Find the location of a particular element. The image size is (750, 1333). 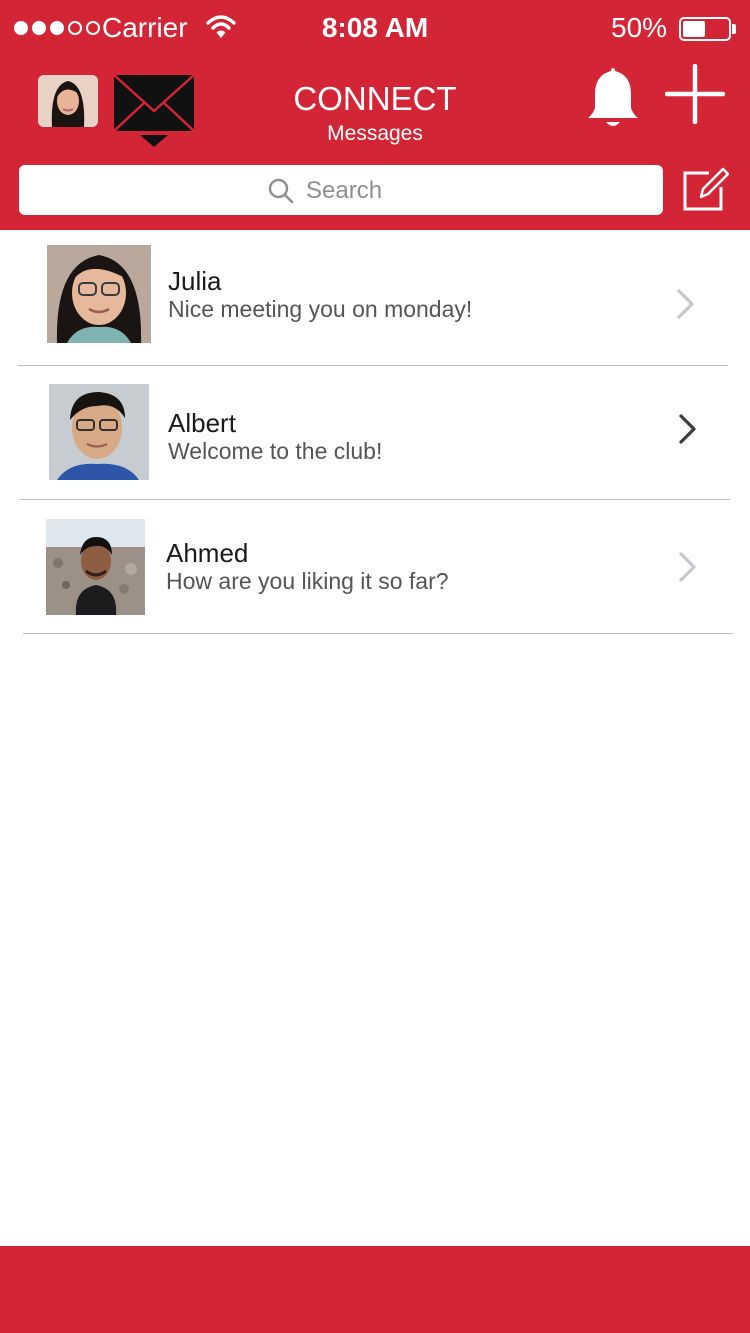

page-subtitle: Messages is located at coordinates (375, 133).